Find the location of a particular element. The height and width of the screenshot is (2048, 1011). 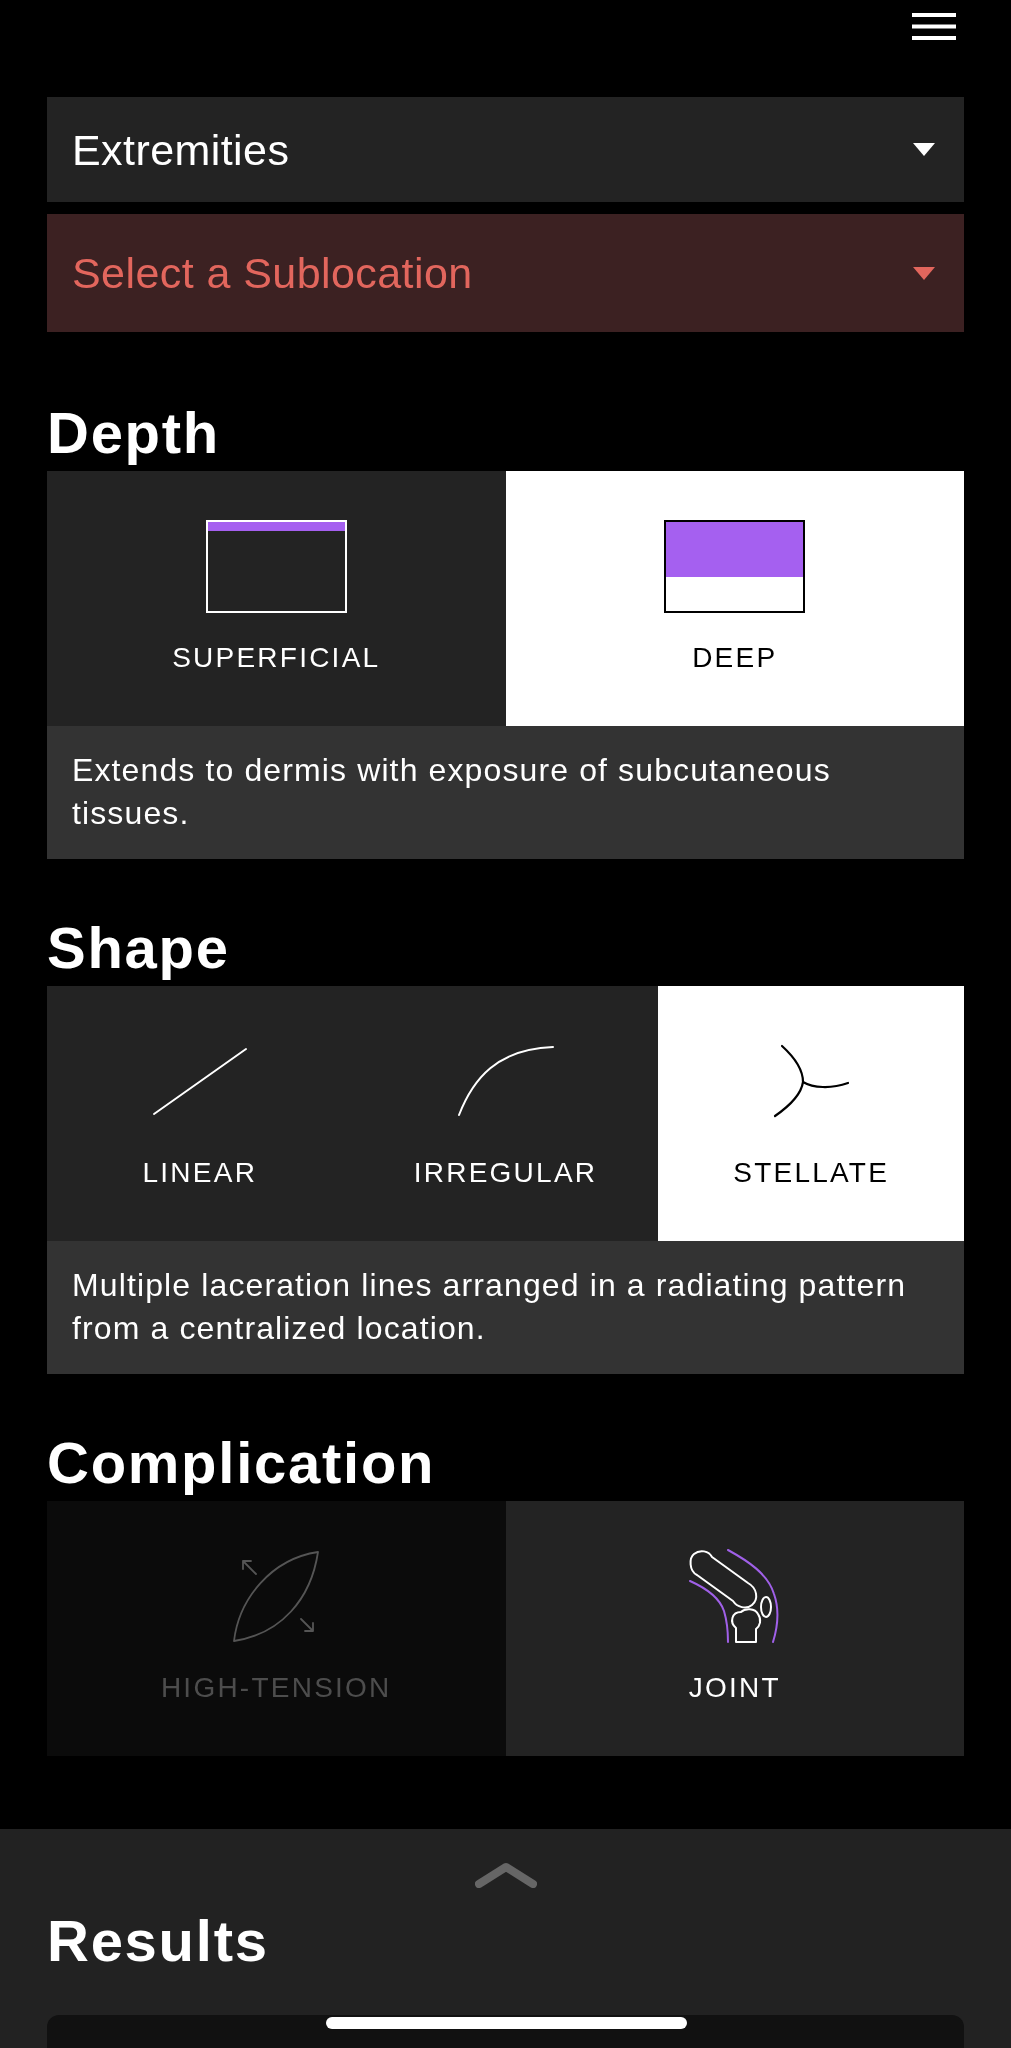

section-title: Shape is located at coordinates (139, 947).